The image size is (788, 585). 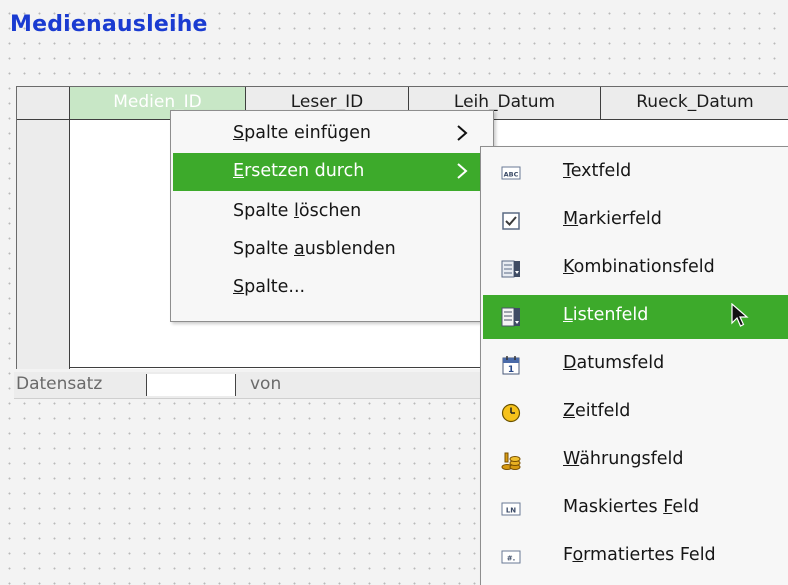 I want to click on calendar-icon: 1, so click(x=511, y=365).